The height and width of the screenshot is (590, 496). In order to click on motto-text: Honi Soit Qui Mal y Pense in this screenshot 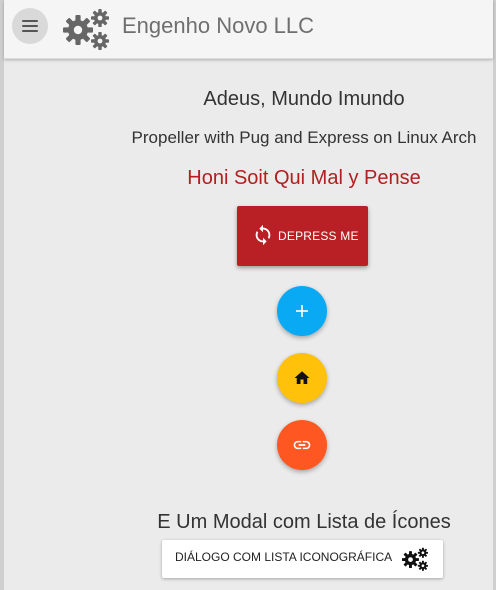, I will do `click(304, 178)`.